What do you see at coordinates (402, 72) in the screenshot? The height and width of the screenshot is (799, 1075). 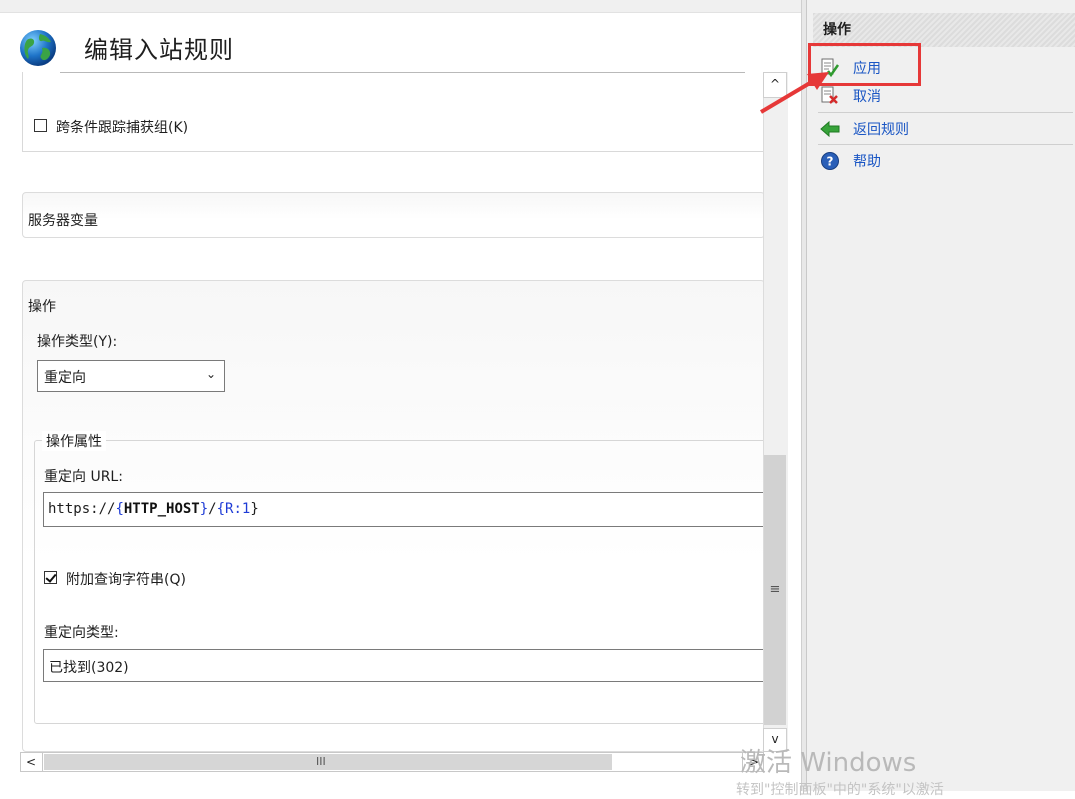 I see `title-divider` at bounding box center [402, 72].